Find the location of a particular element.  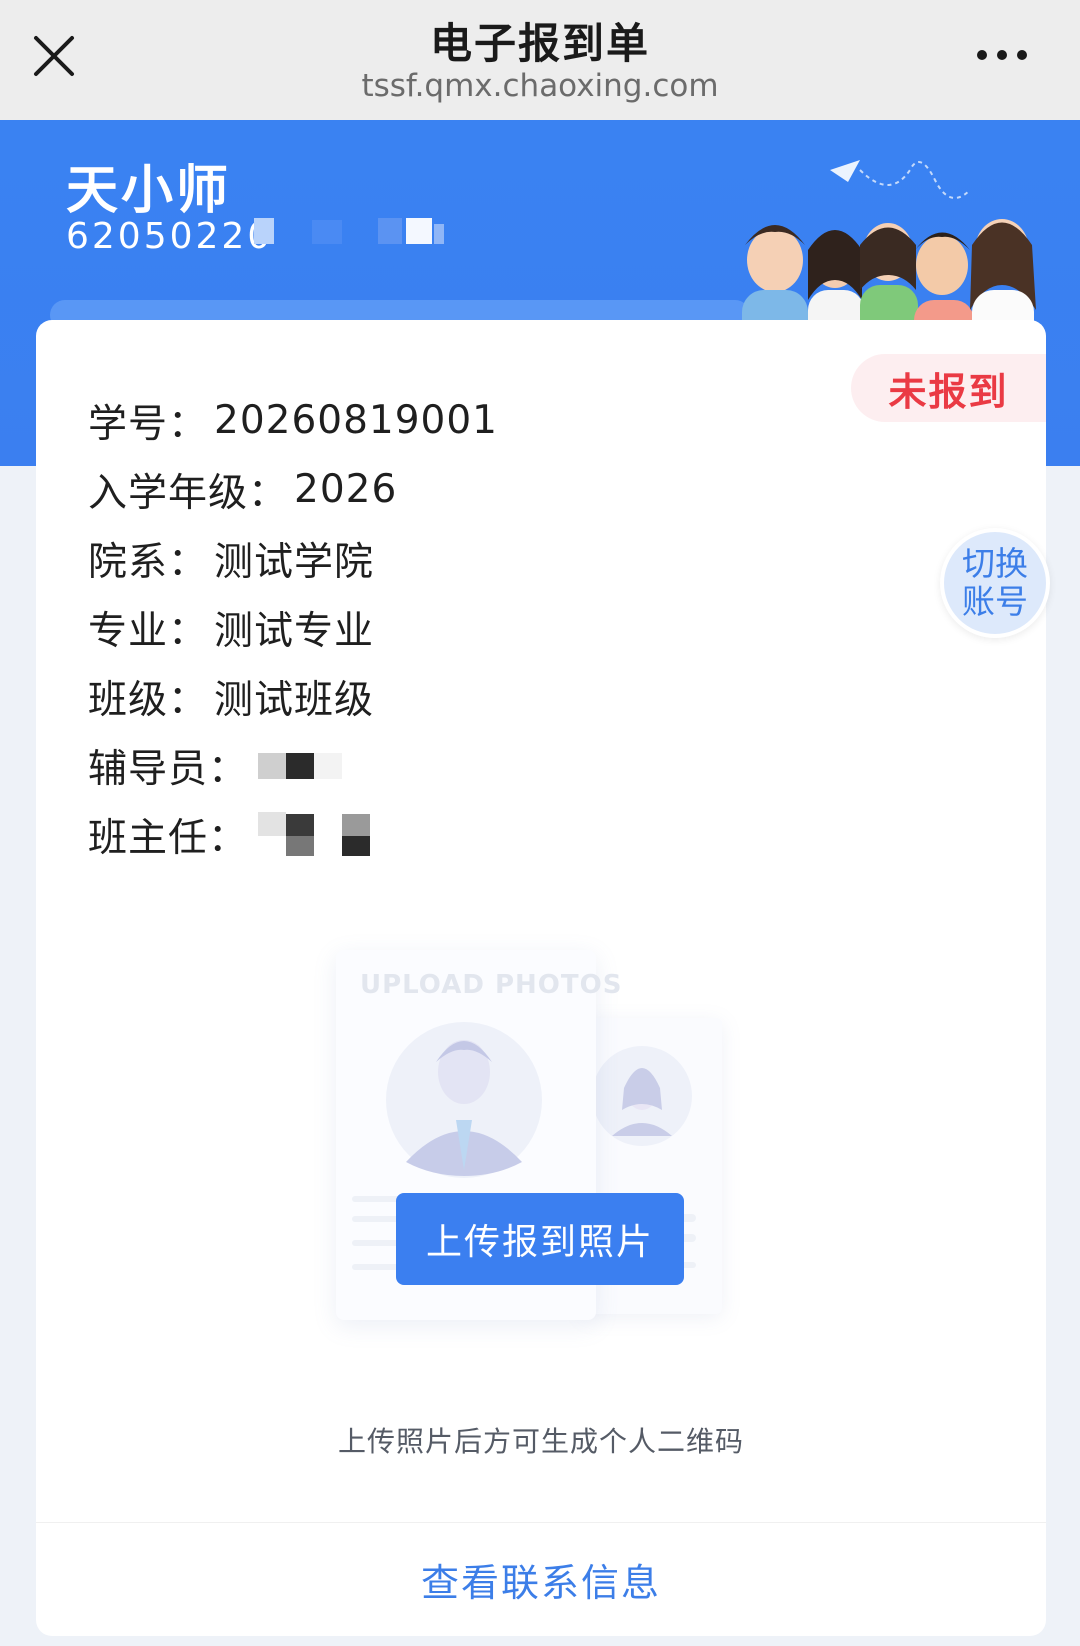

info-row-student-number: 学号： 20260819001 is located at coordinates (293, 420).